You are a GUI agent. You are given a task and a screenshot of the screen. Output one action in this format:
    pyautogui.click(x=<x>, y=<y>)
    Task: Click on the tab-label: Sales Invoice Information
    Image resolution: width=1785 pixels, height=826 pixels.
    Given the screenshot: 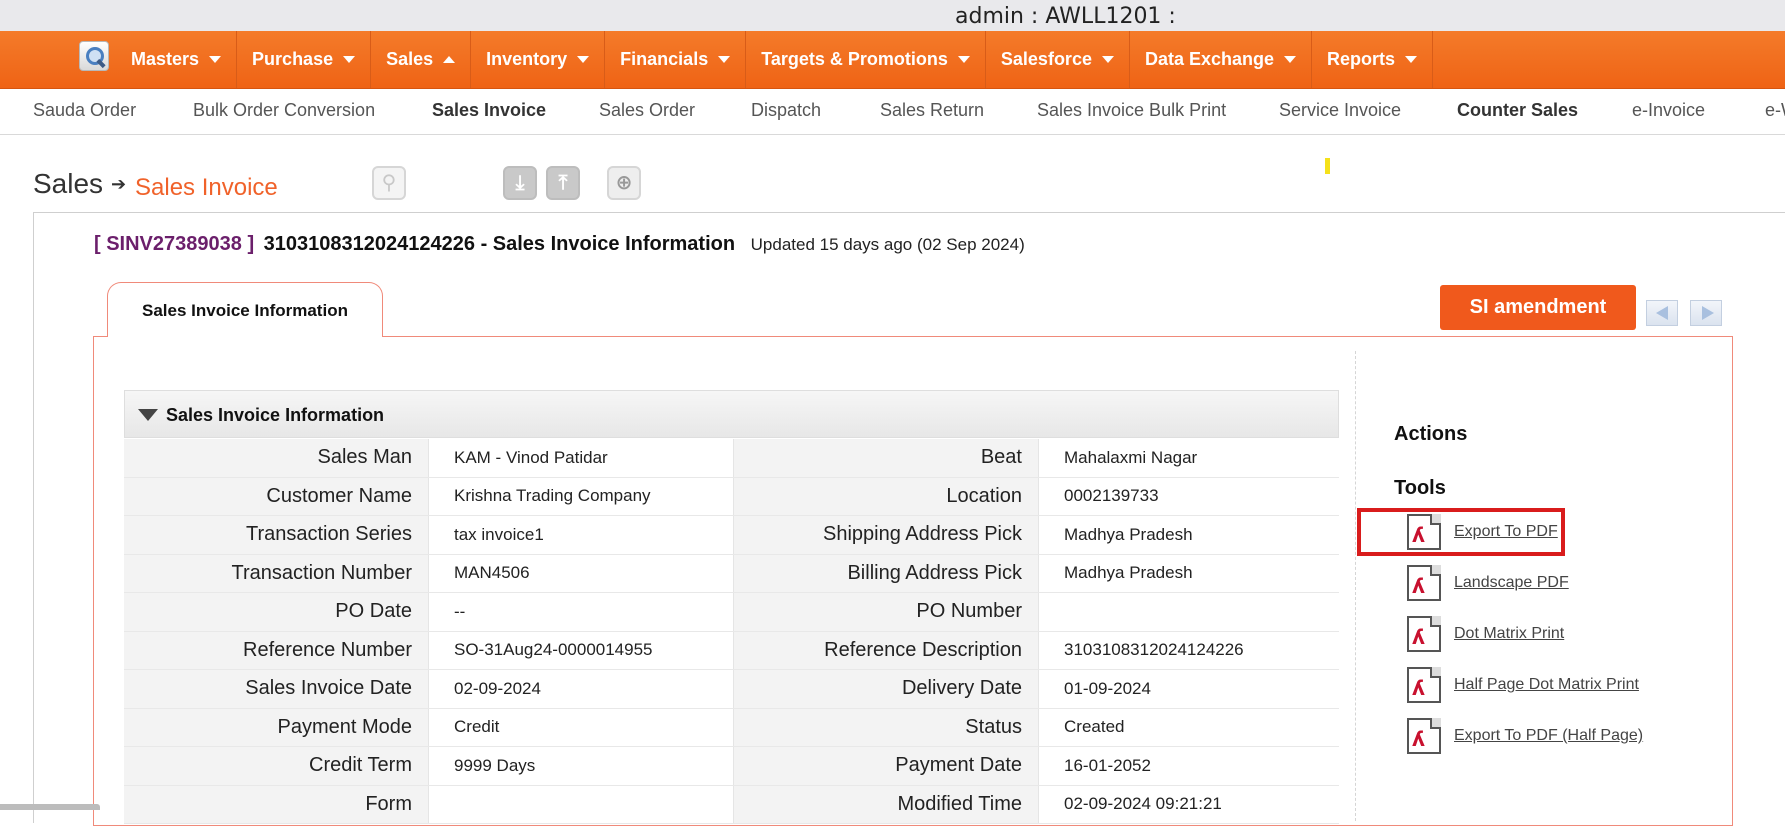 What is the action you would take?
    pyautogui.click(x=245, y=310)
    